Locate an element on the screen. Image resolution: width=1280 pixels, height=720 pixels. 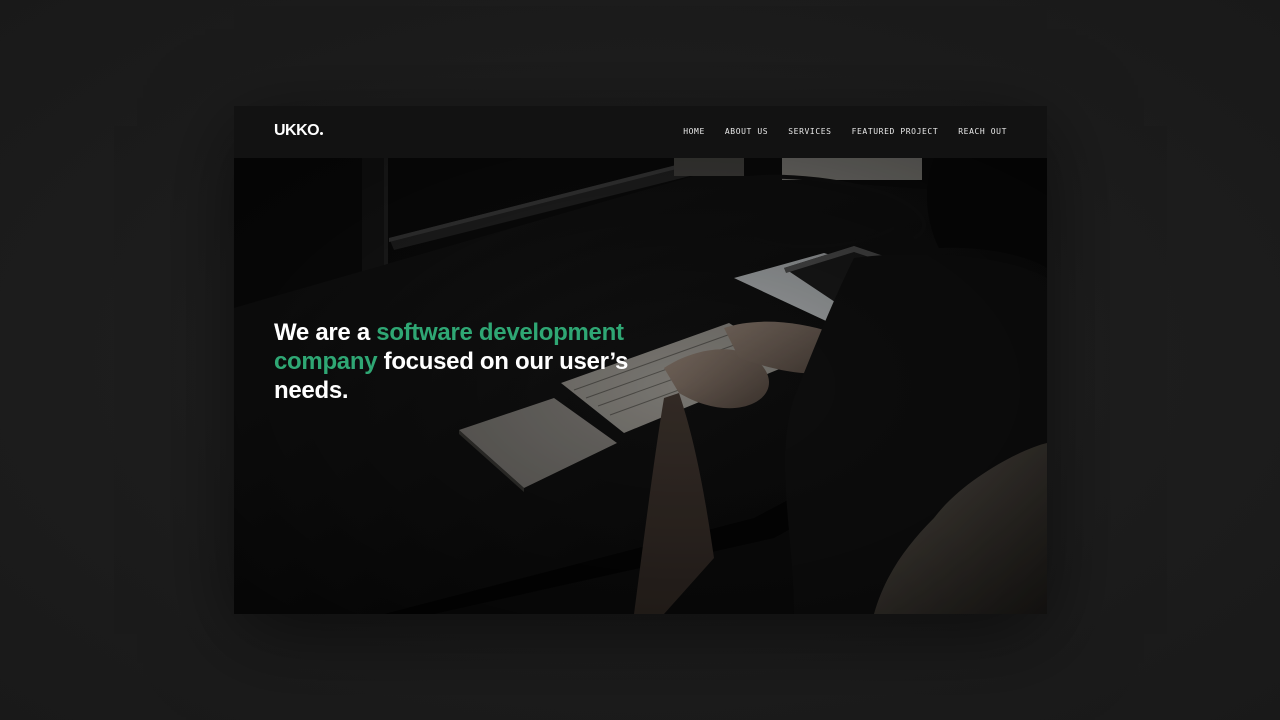
logo-dot-icon is located at coordinates (322, 133).